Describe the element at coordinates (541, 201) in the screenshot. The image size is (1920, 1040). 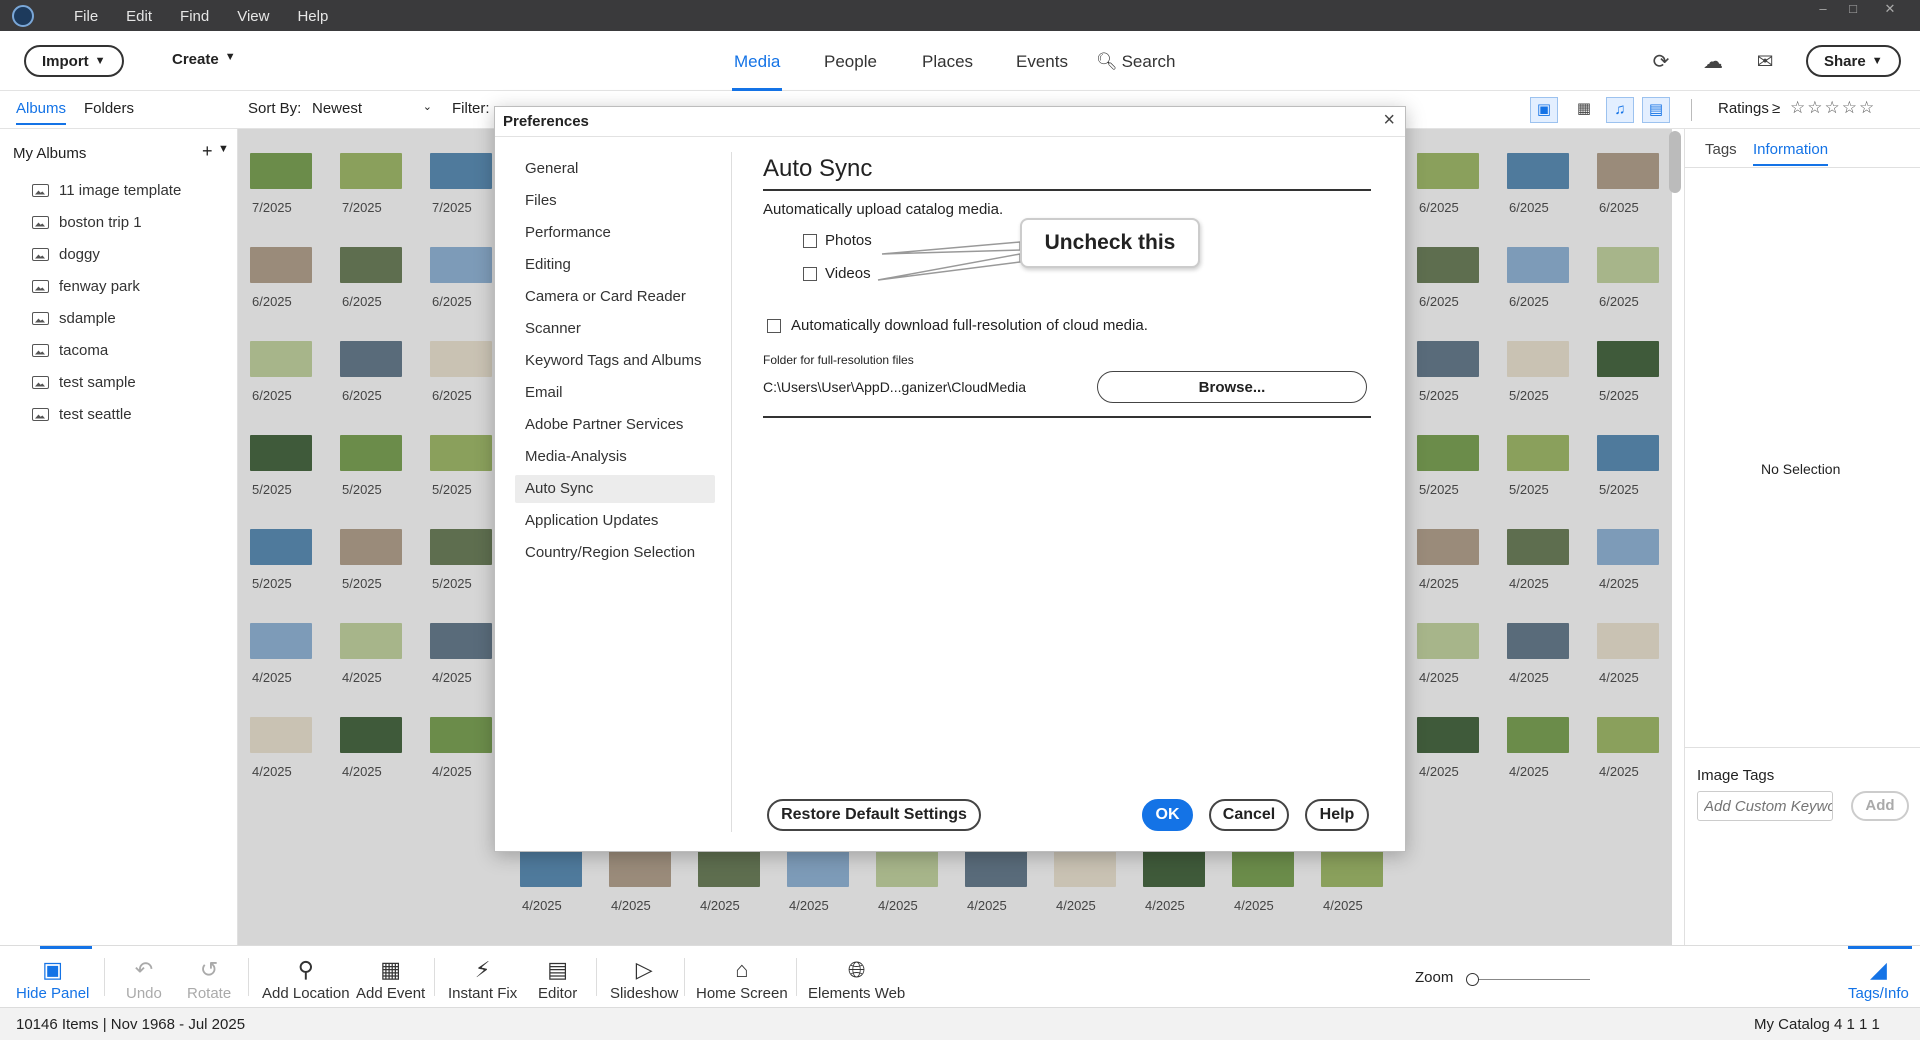
I see `pref-category-files: Files` at that location.